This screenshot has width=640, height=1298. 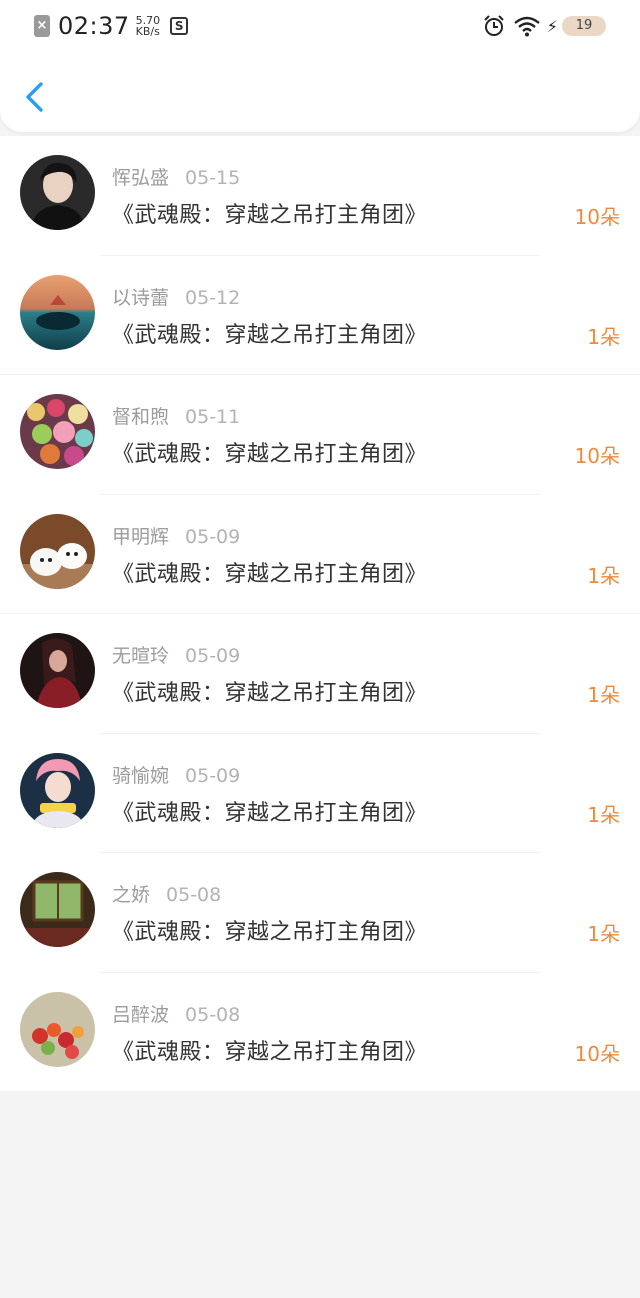 I want to click on sender-line: 无暄玲 05-09, so click(x=176, y=654).